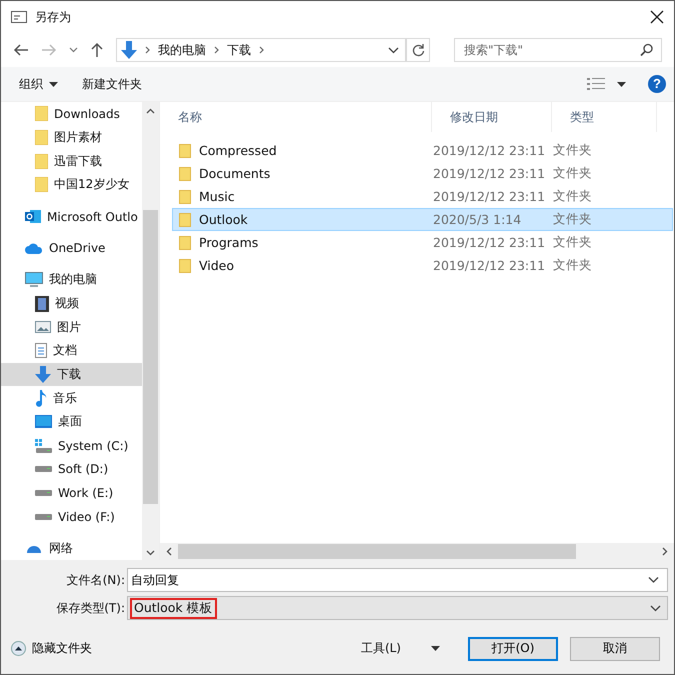 The height and width of the screenshot is (675, 675). Describe the element at coordinates (71, 161) in the screenshot. I see `sidebar-item: 迅雷下载` at that location.